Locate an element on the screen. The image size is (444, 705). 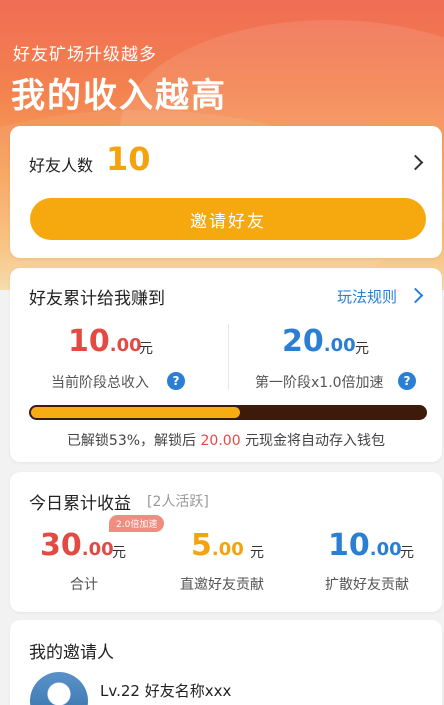
inviter-card: 我的邀请人 Lv.22 好友名称xxx is located at coordinates (226, 662).